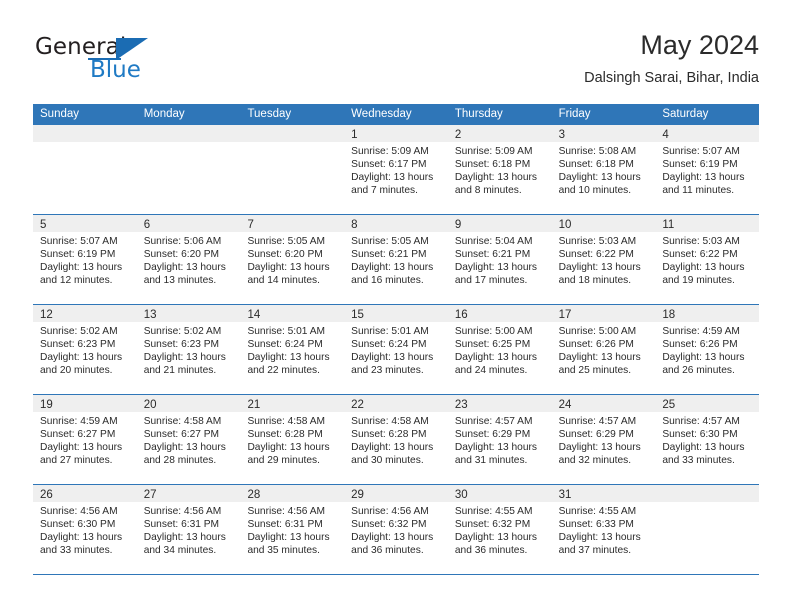 The width and height of the screenshot is (792, 612). Describe the element at coordinates (492, 345) in the screenshot. I see `sunset-text: Sunset: 6:25 PM` at that location.